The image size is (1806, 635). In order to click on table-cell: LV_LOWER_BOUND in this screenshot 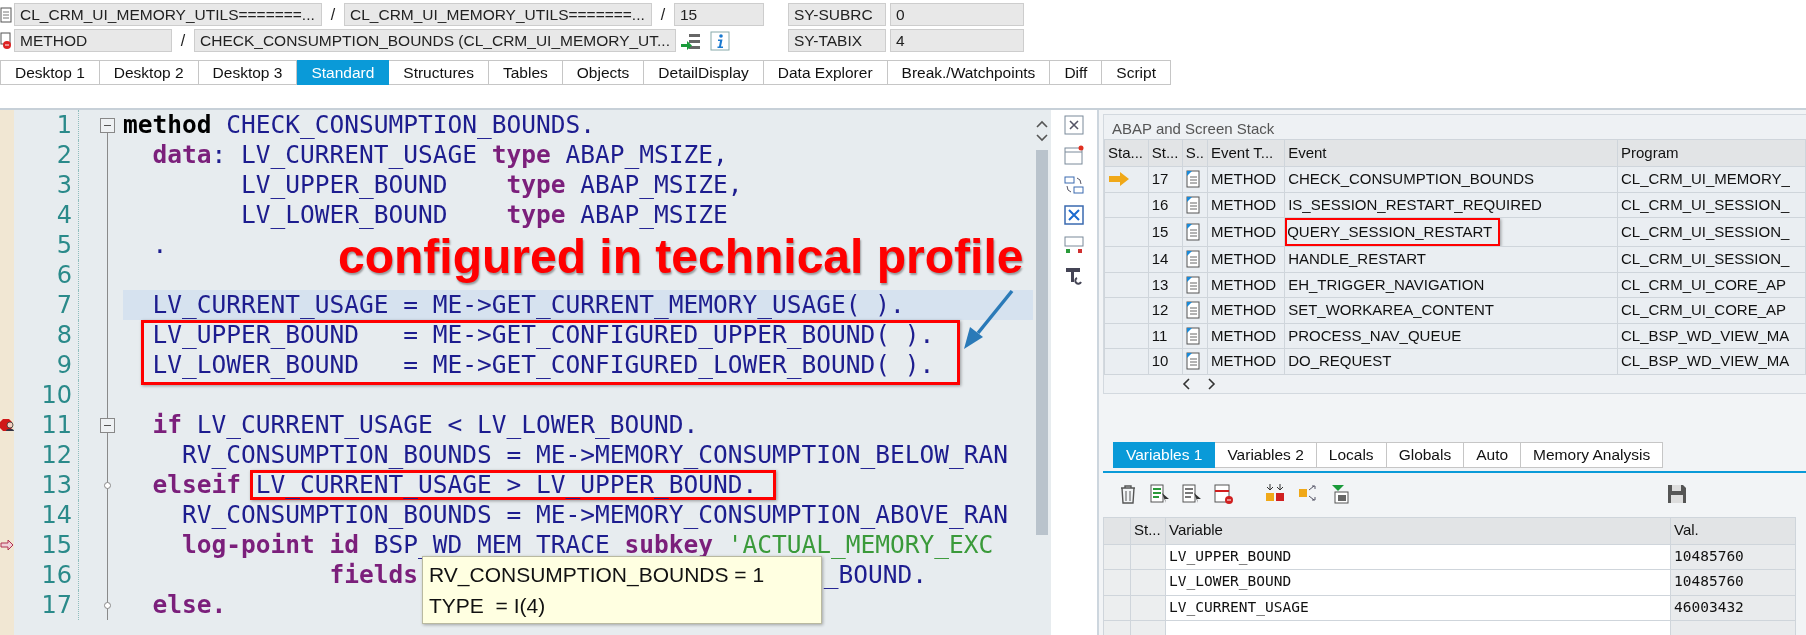, I will do `click(1418, 582)`.